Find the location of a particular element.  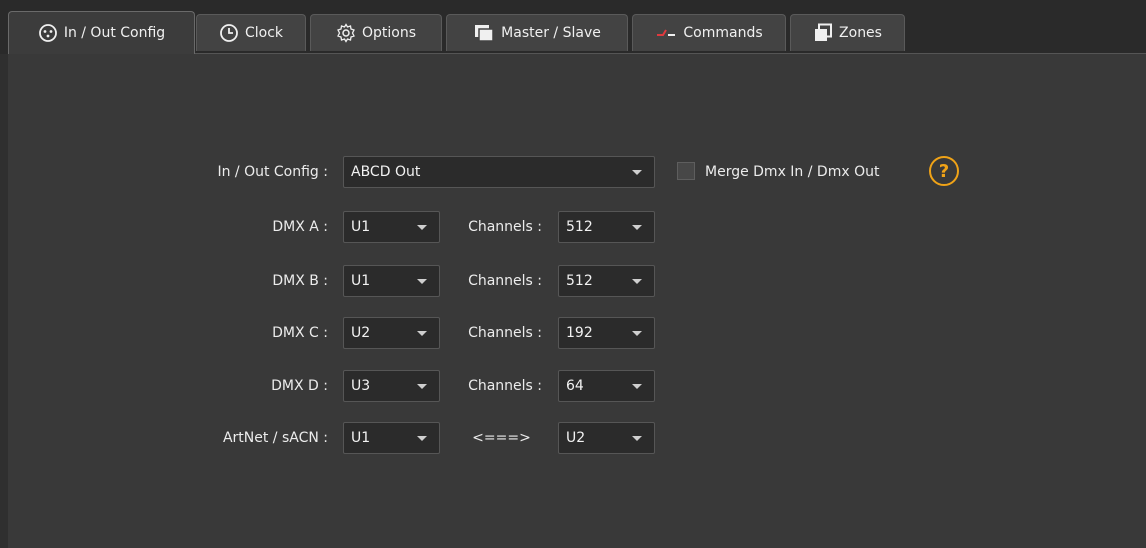

zones-icon is located at coordinates (824, 32).